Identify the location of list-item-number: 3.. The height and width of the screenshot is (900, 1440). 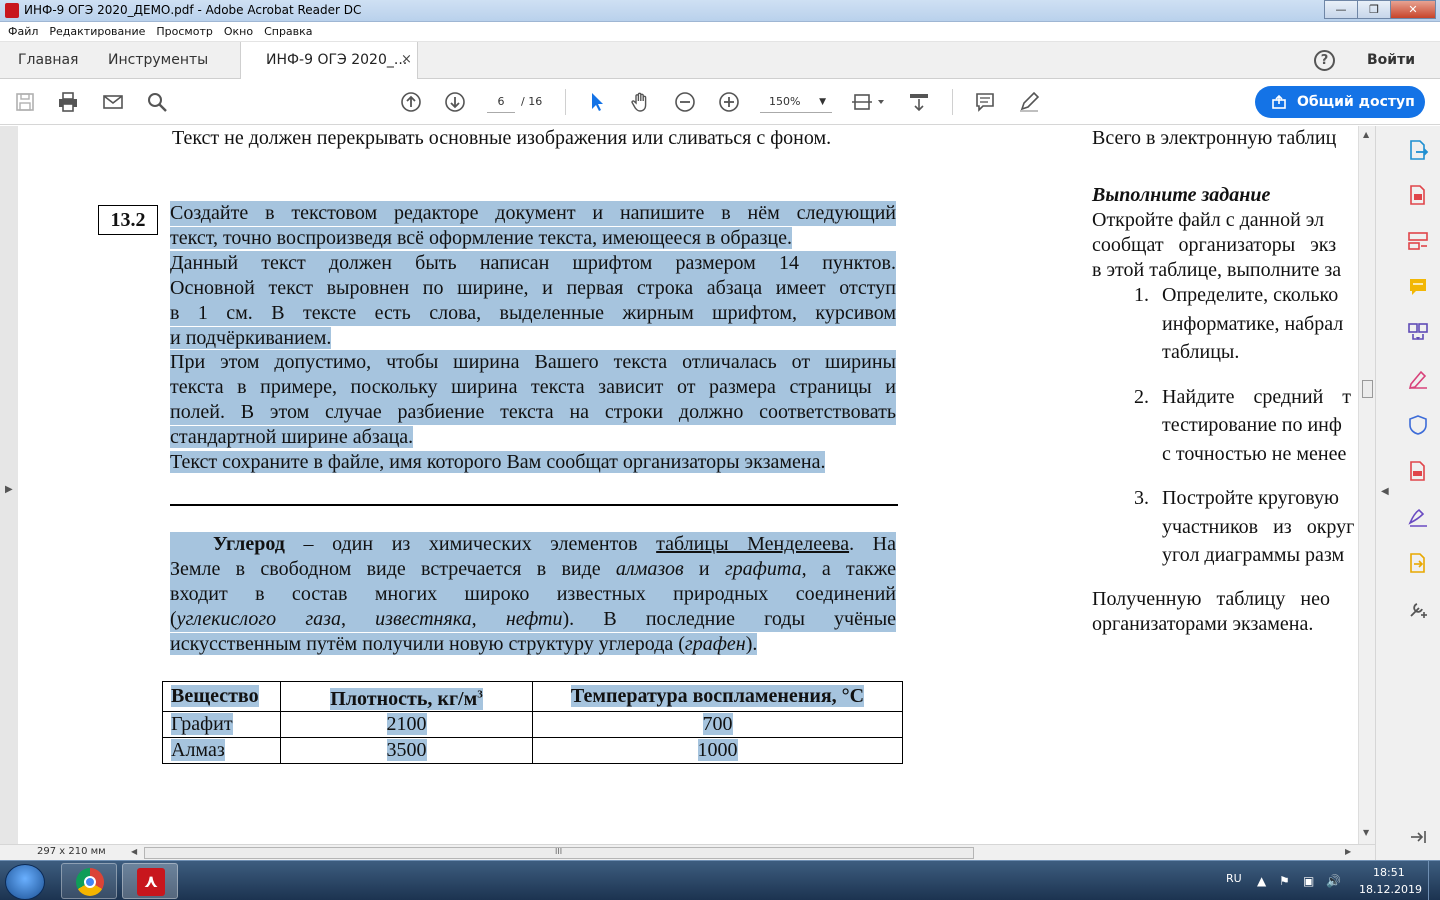
(1141, 498).